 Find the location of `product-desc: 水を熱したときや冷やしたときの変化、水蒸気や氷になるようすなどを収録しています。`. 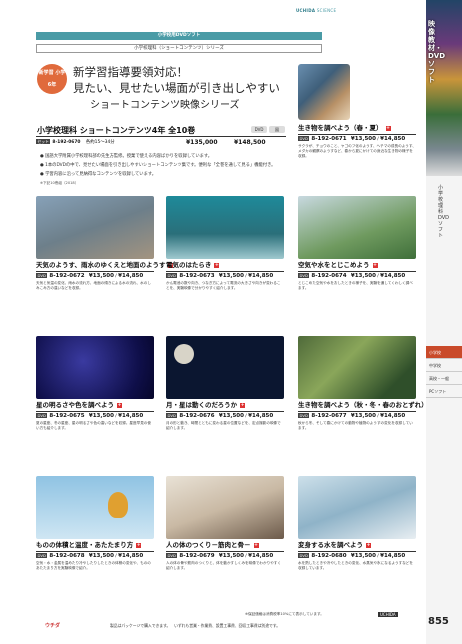

product-desc: 水を熱したときや冷やしたときの変化、水蒸気や氷になるようすなどを収録しています。 is located at coordinates (355, 566).